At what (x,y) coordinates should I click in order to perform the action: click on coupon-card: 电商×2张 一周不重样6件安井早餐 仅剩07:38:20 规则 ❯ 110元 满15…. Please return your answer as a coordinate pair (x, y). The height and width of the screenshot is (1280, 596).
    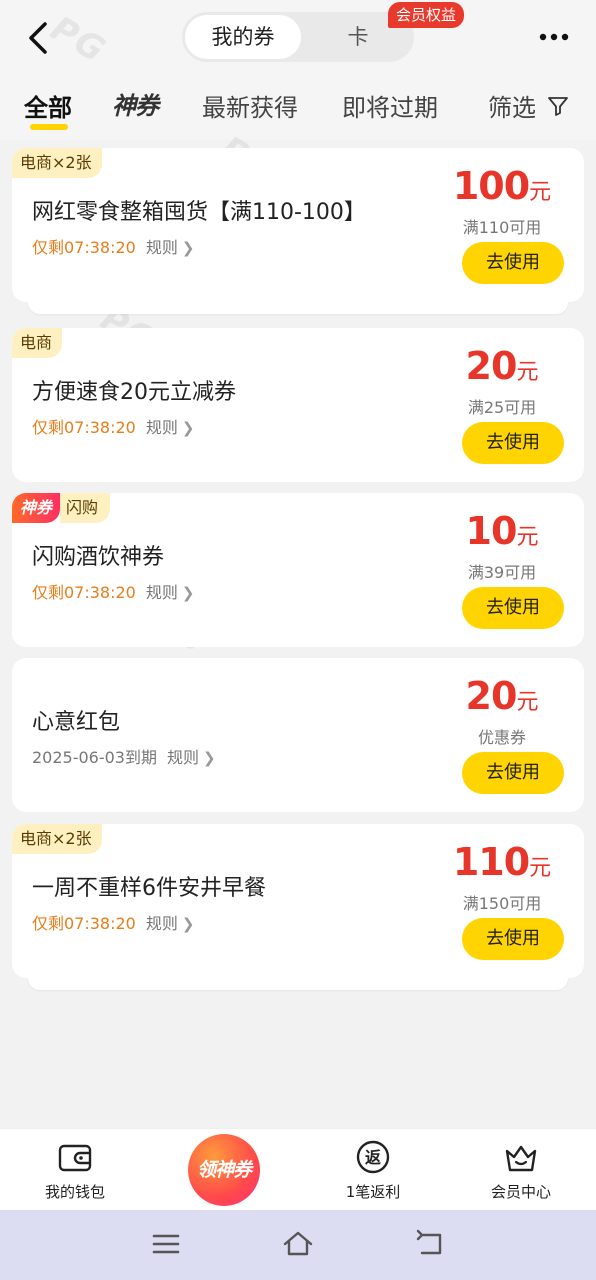
    Looking at the image, I should click on (298, 909).